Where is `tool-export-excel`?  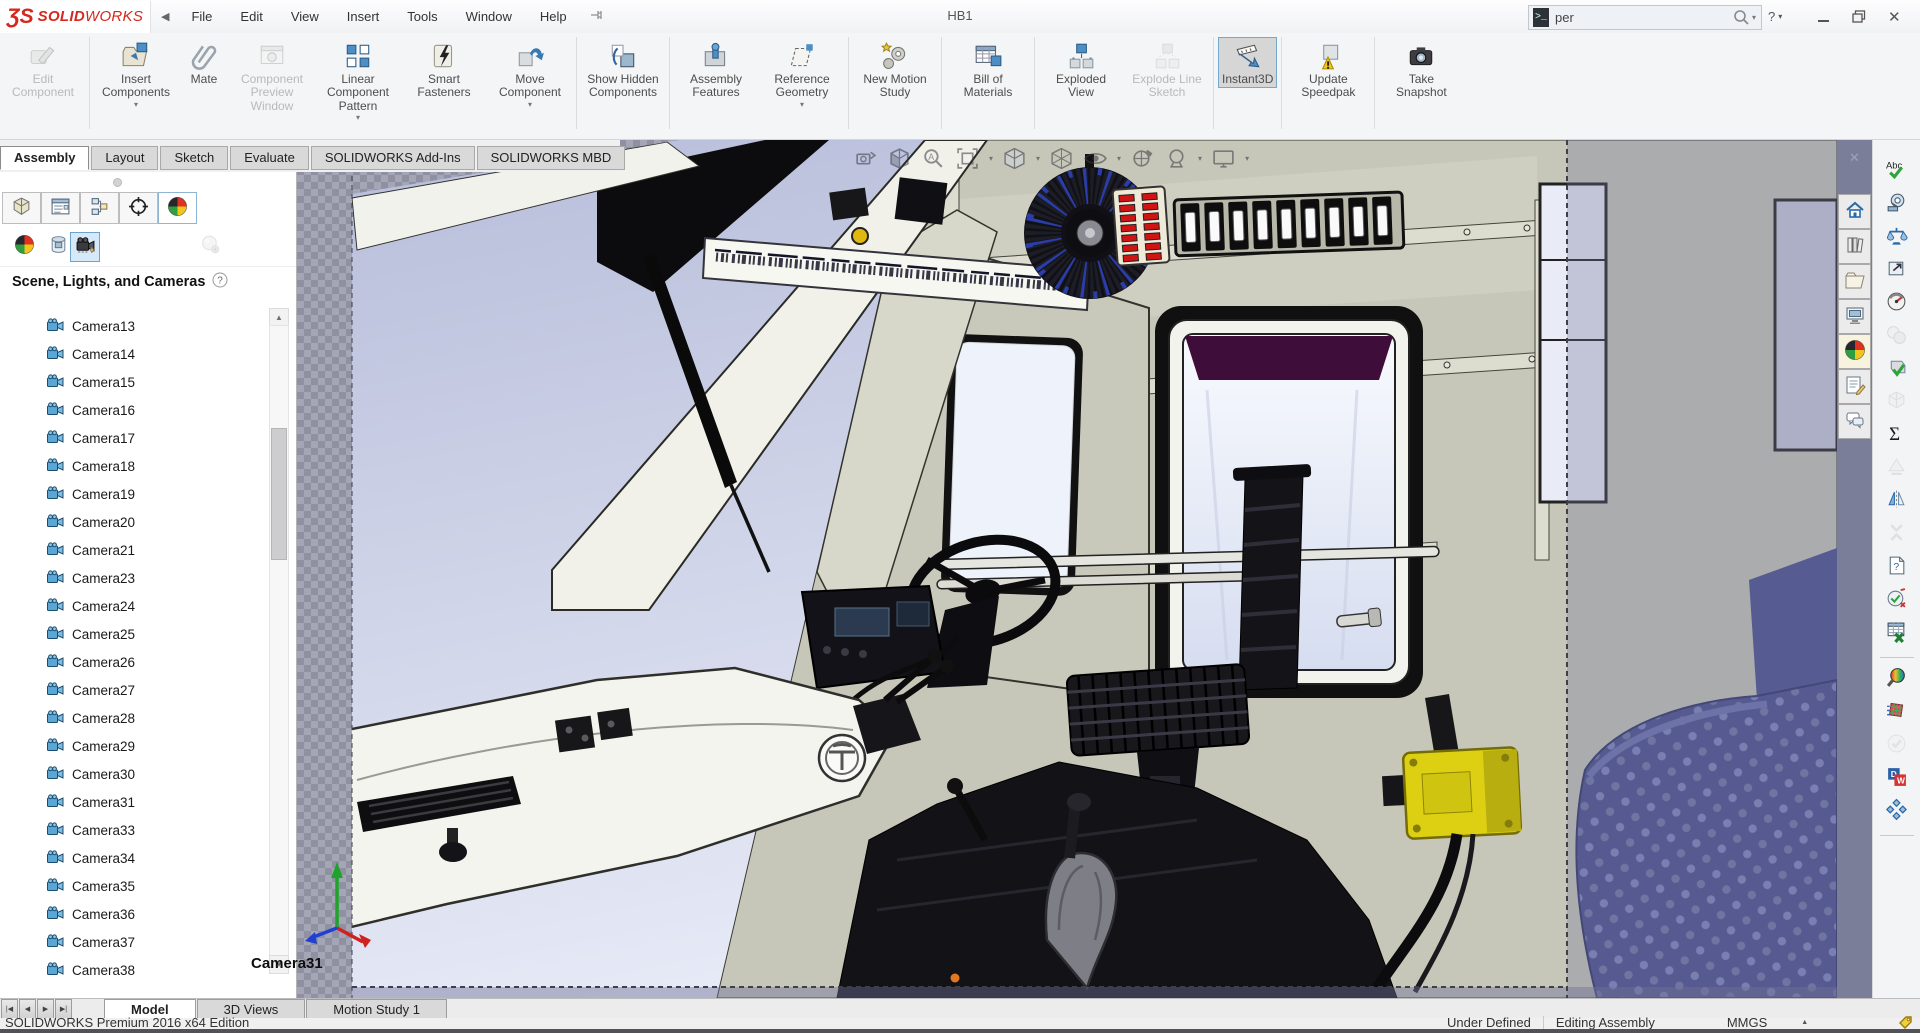
tool-export-excel is located at coordinates (1897, 633).